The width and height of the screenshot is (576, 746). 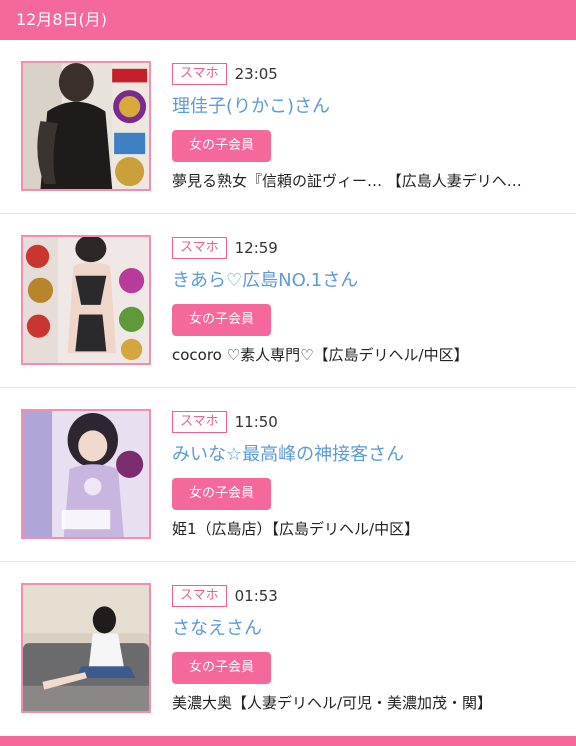 What do you see at coordinates (256, 74) in the screenshot?
I see `post-time: 23:05` at bounding box center [256, 74].